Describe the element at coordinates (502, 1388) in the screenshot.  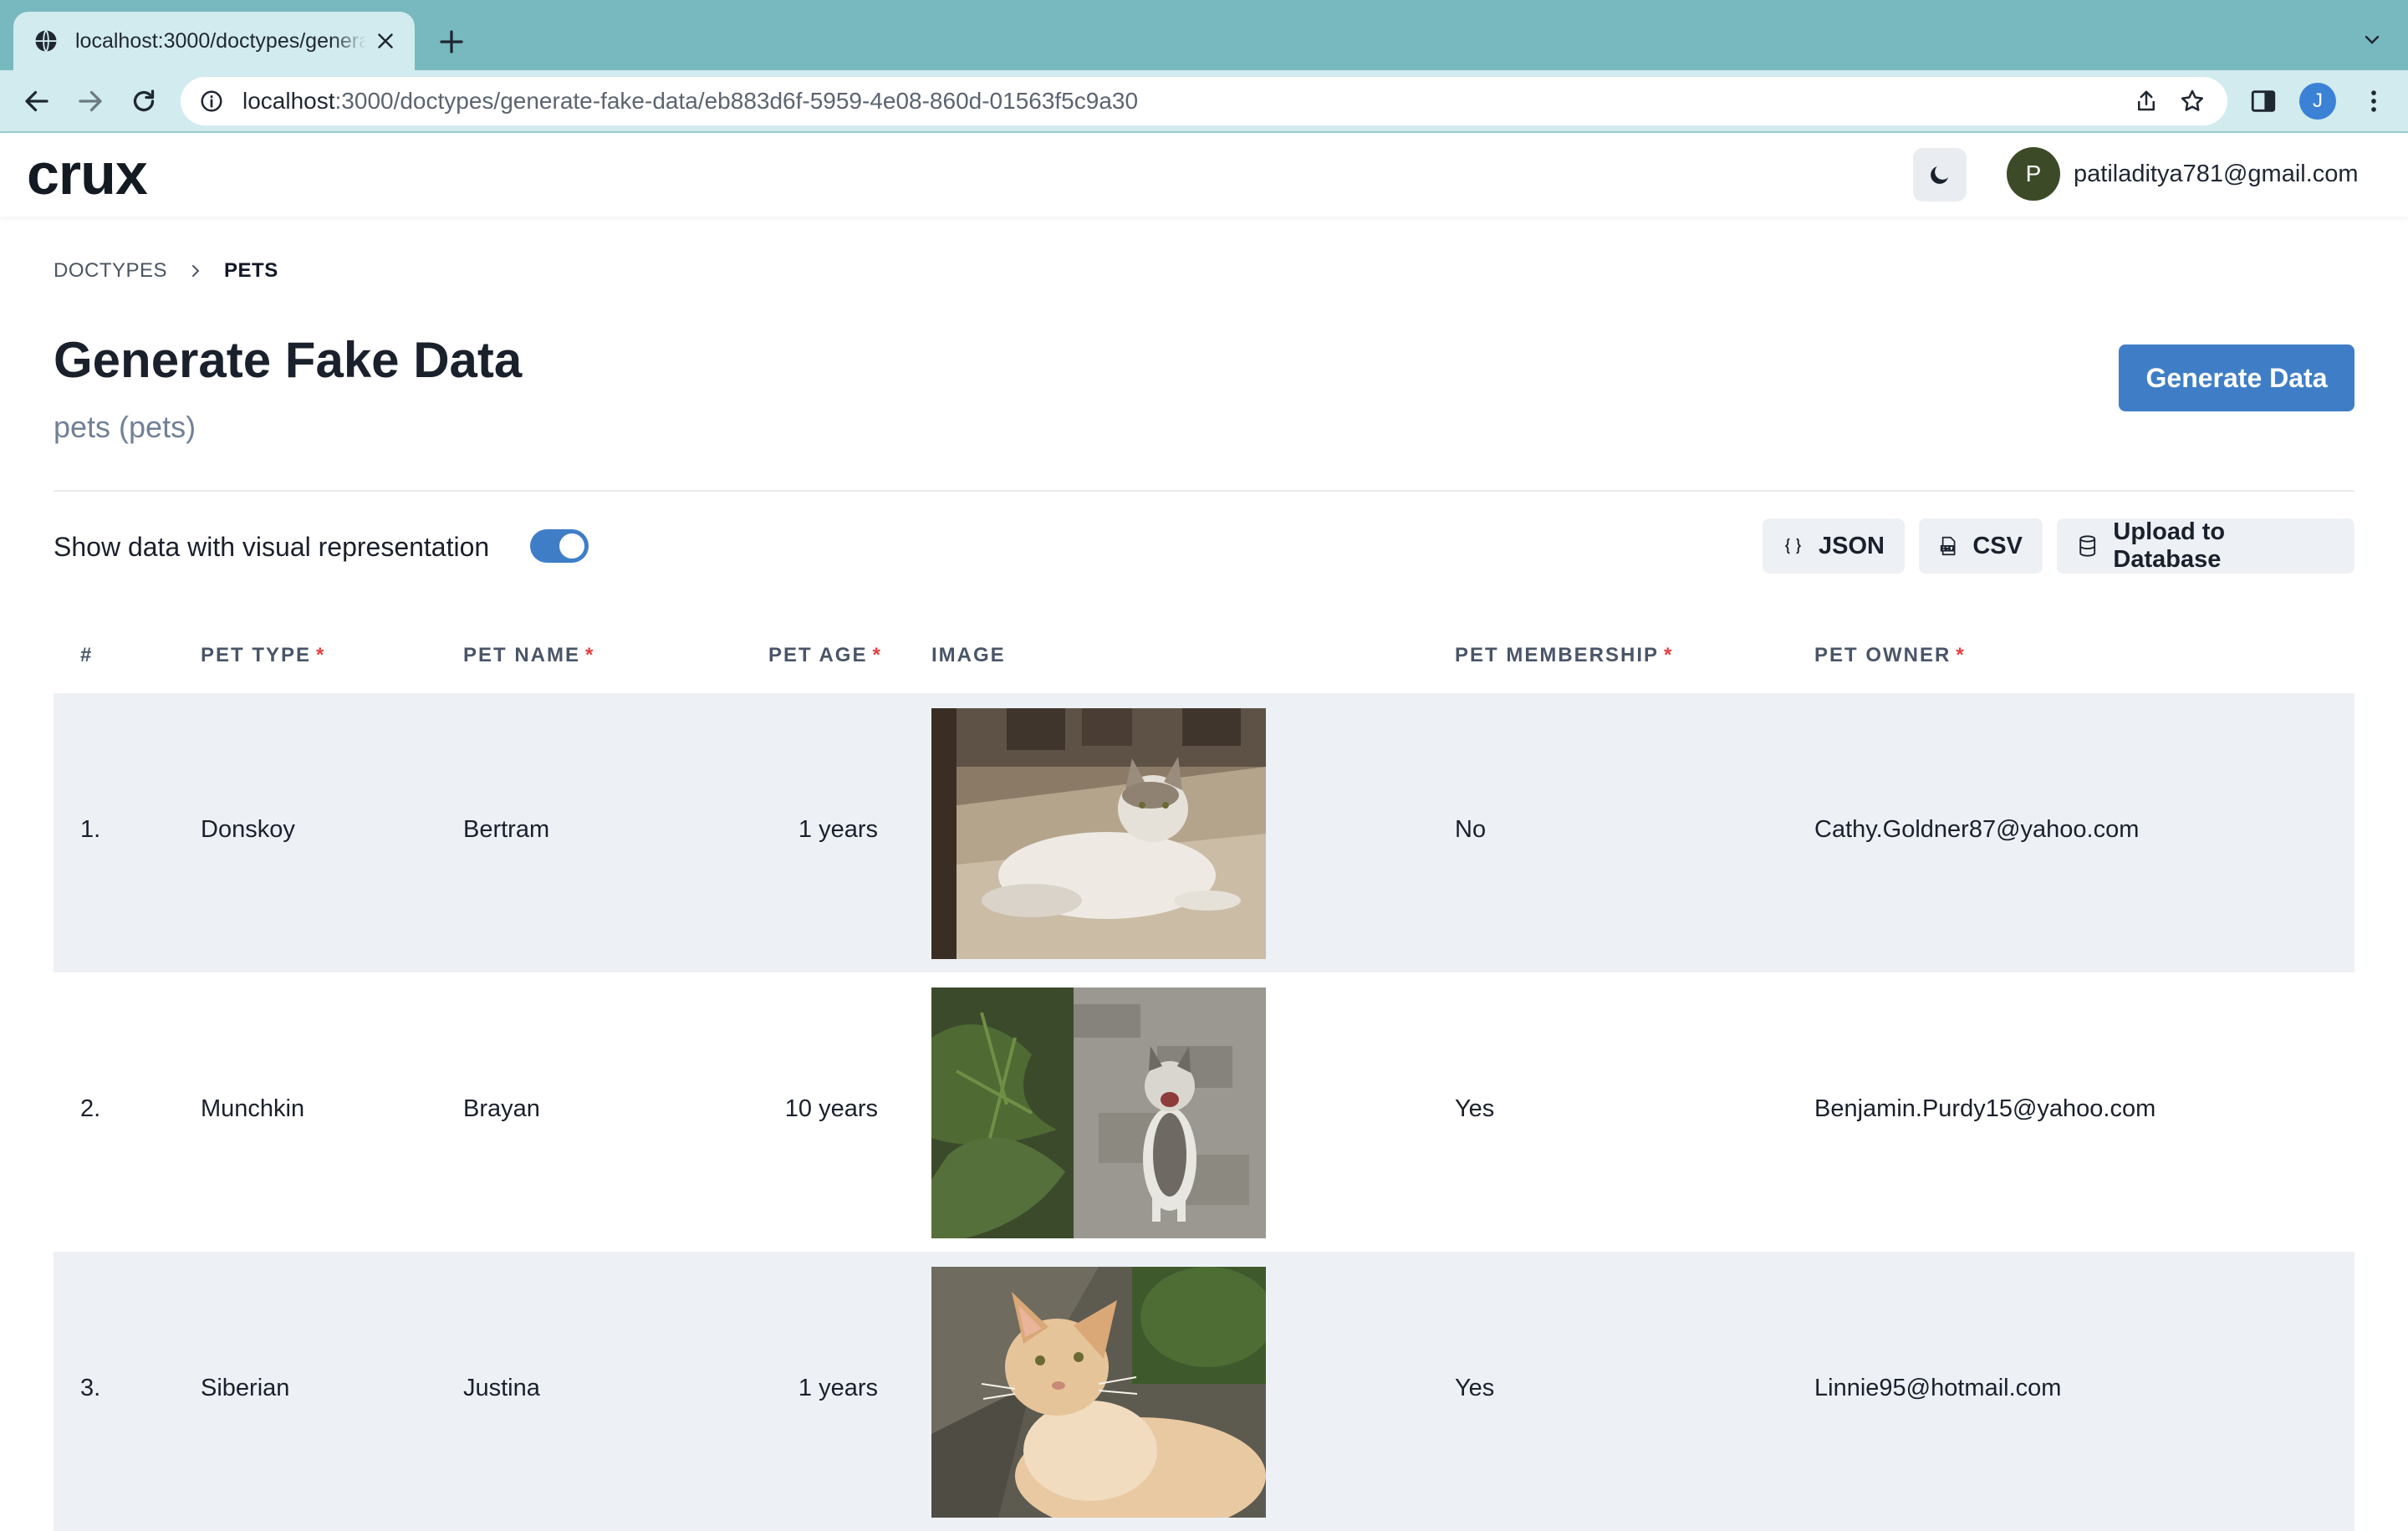
I see `pet-name-cell: Justina` at that location.